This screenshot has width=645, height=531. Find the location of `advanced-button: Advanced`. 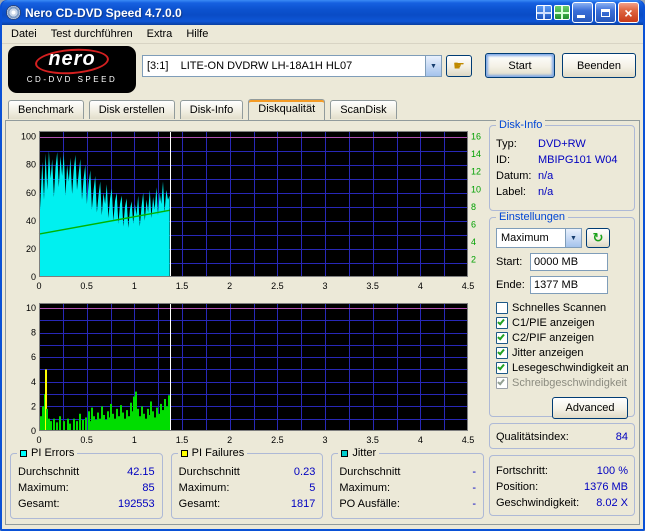

advanced-button: Advanced is located at coordinates (590, 408).